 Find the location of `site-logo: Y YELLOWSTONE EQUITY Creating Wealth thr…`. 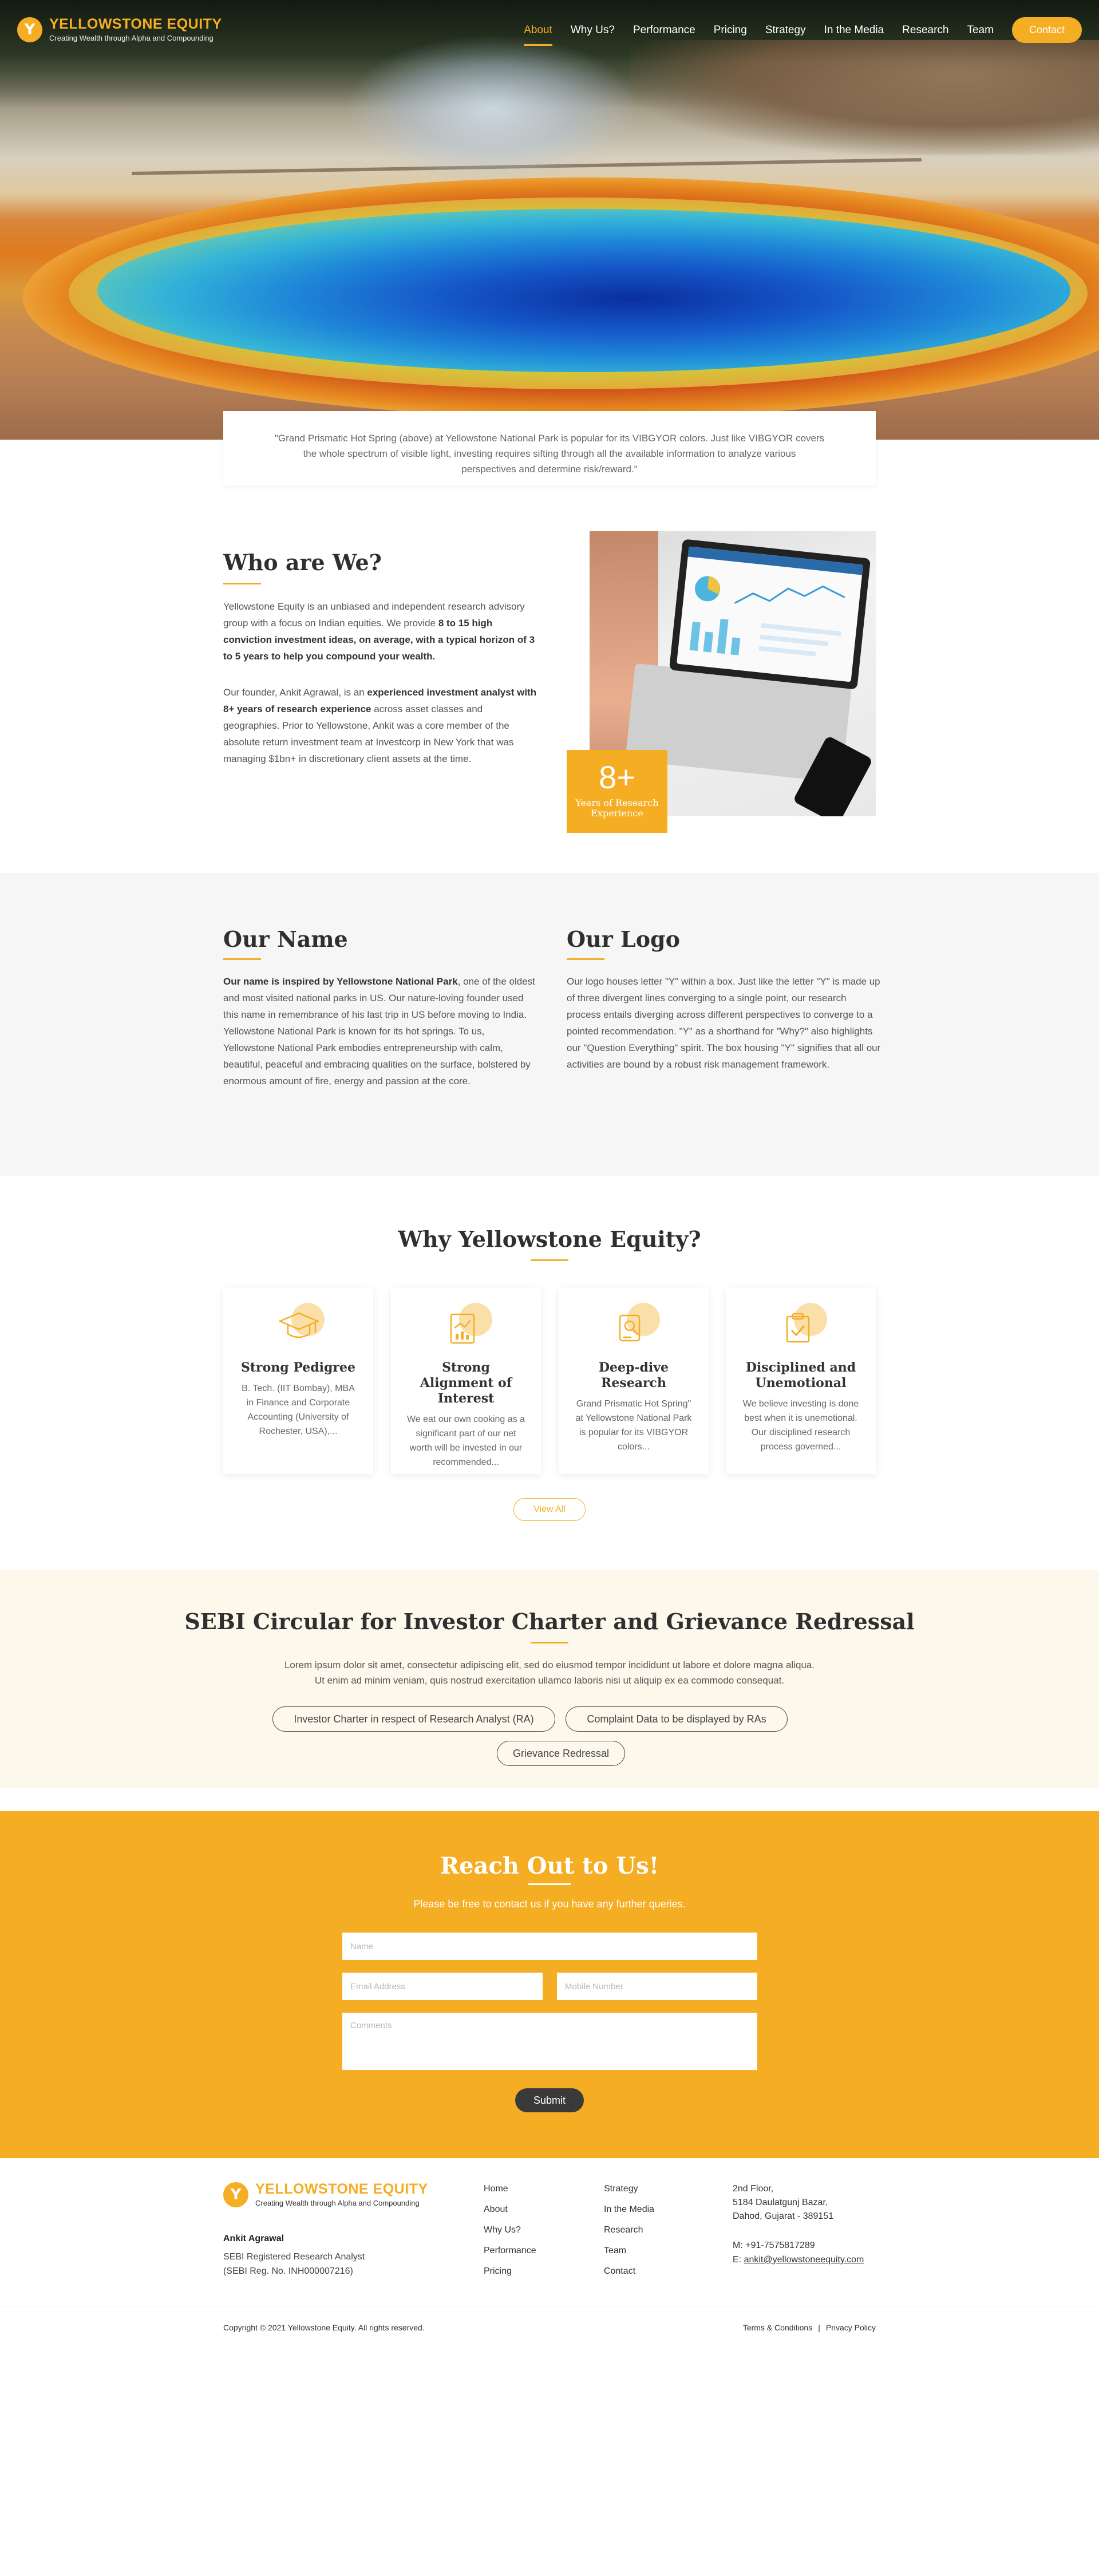

site-logo: Y YELLOWSTONE EQUITY Creating Wealth thr… is located at coordinates (119, 29).